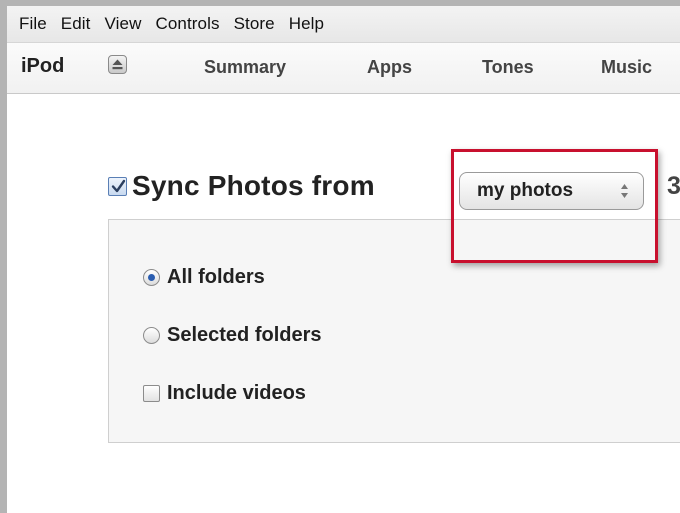 The height and width of the screenshot is (513, 680). Describe the element at coordinates (244, 335) in the screenshot. I see `selected-folders-label: Selected folders` at that location.